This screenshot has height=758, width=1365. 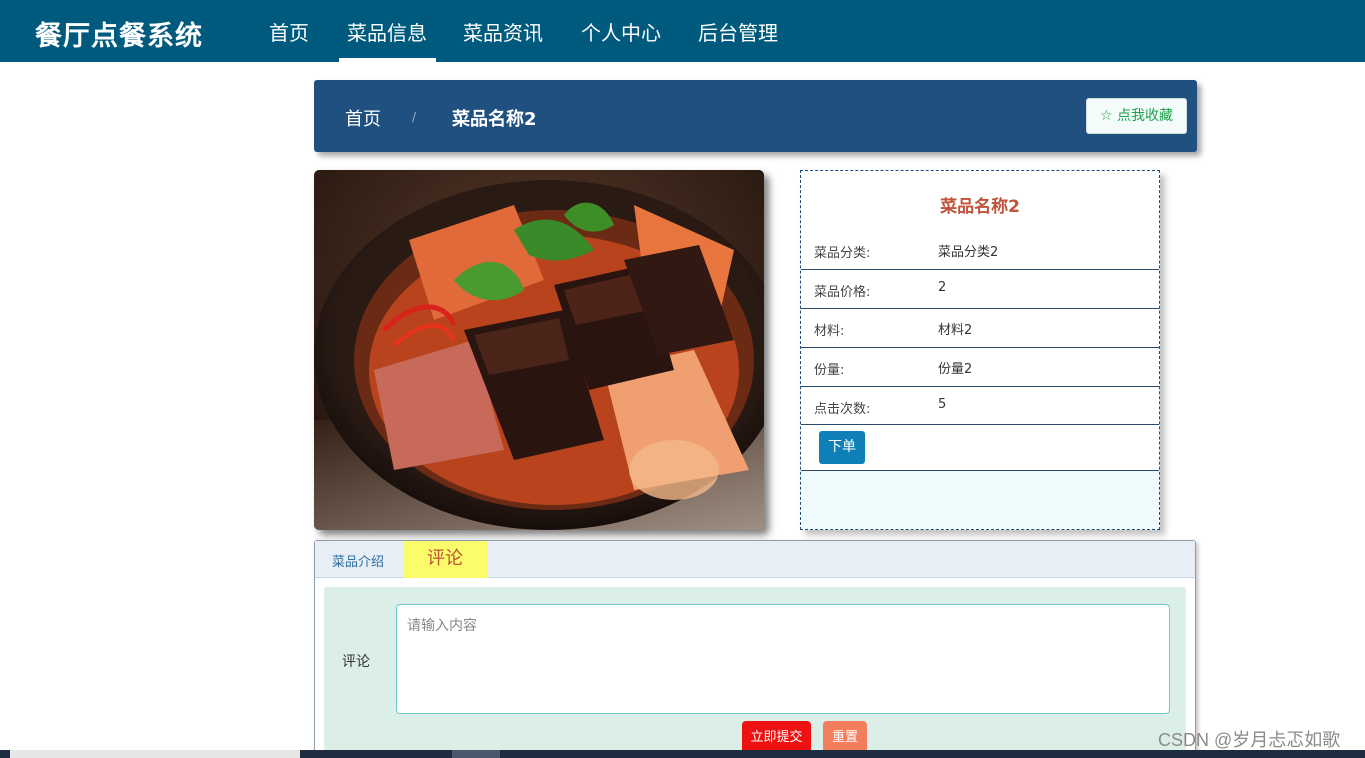 What do you see at coordinates (1249, 740) in the screenshot?
I see `watermark: CSDN @岁月忐忑如歌` at bounding box center [1249, 740].